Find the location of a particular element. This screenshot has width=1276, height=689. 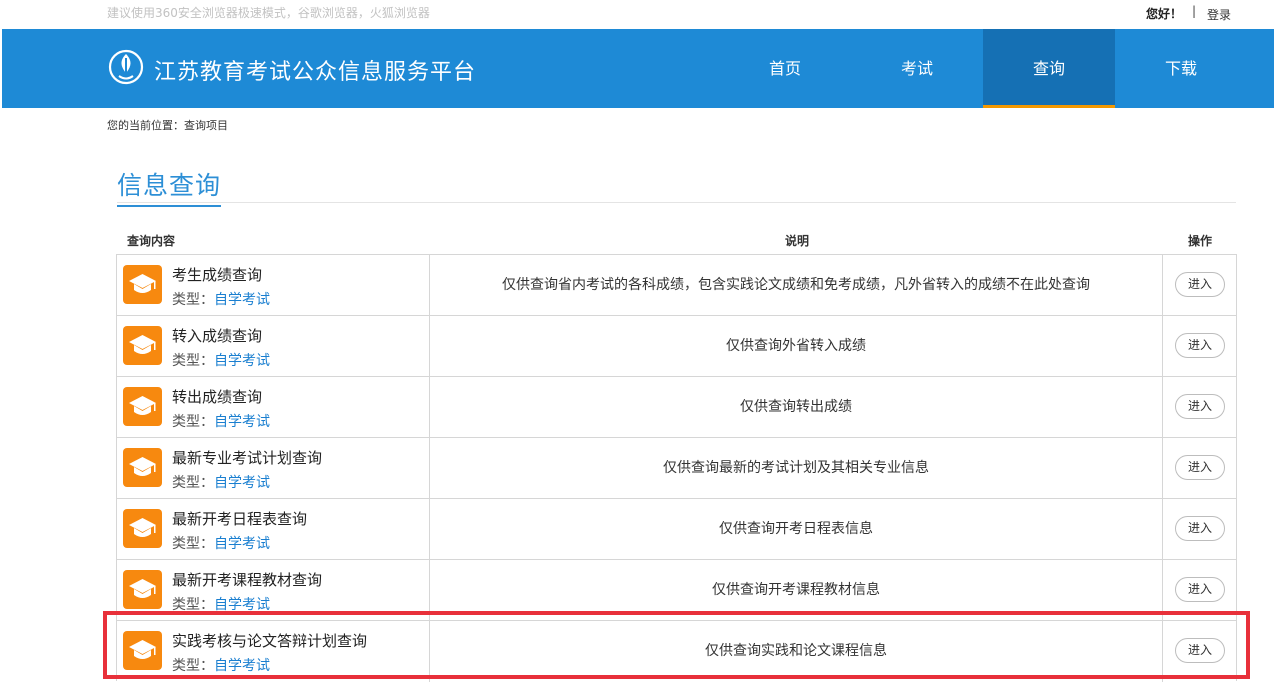

query-description: 仅供查询开考日程表信息 is located at coordinates (796, 529).